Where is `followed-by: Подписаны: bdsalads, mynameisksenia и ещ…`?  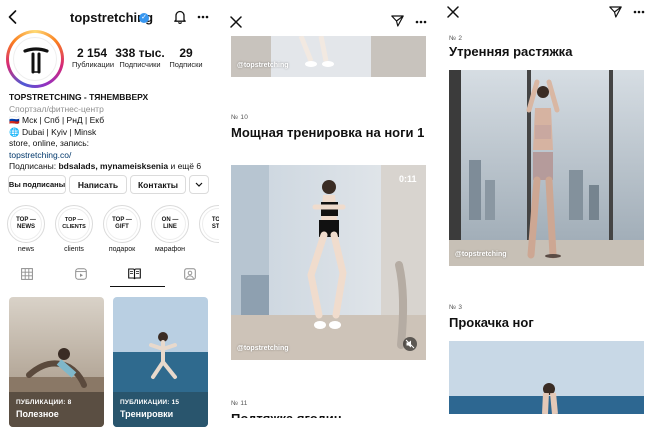
followed-by: Подписаны: bdsalads, mynameisksenia и ещ… is located at coordinates (113, 167).